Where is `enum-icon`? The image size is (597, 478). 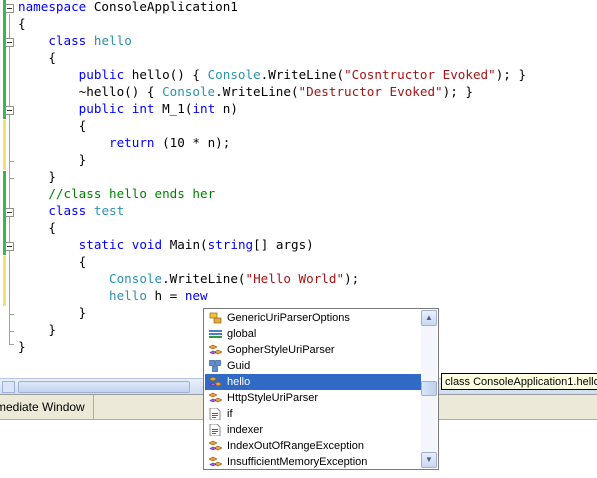 enum-icon is located at coordinates (215, 318).